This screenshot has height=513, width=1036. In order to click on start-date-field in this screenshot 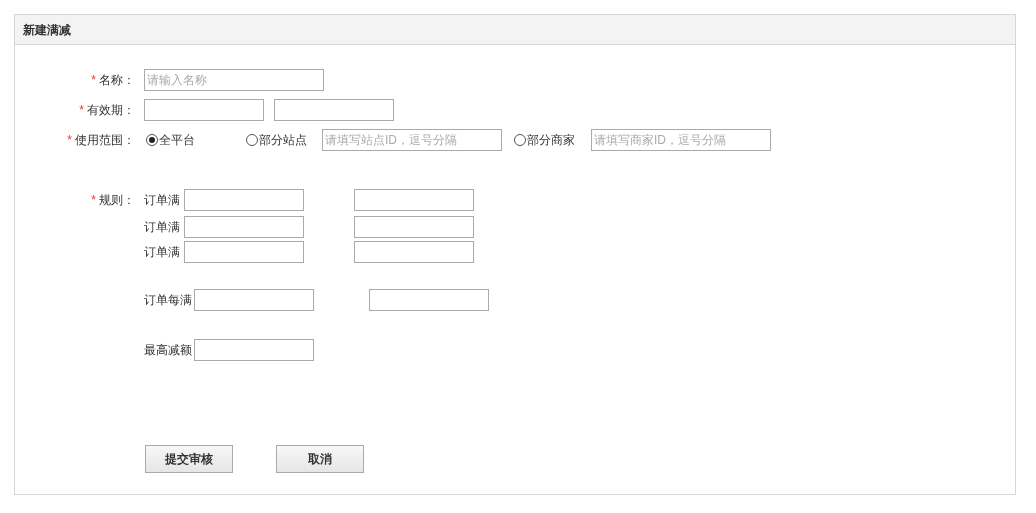, I will do `click(204, 110)`.